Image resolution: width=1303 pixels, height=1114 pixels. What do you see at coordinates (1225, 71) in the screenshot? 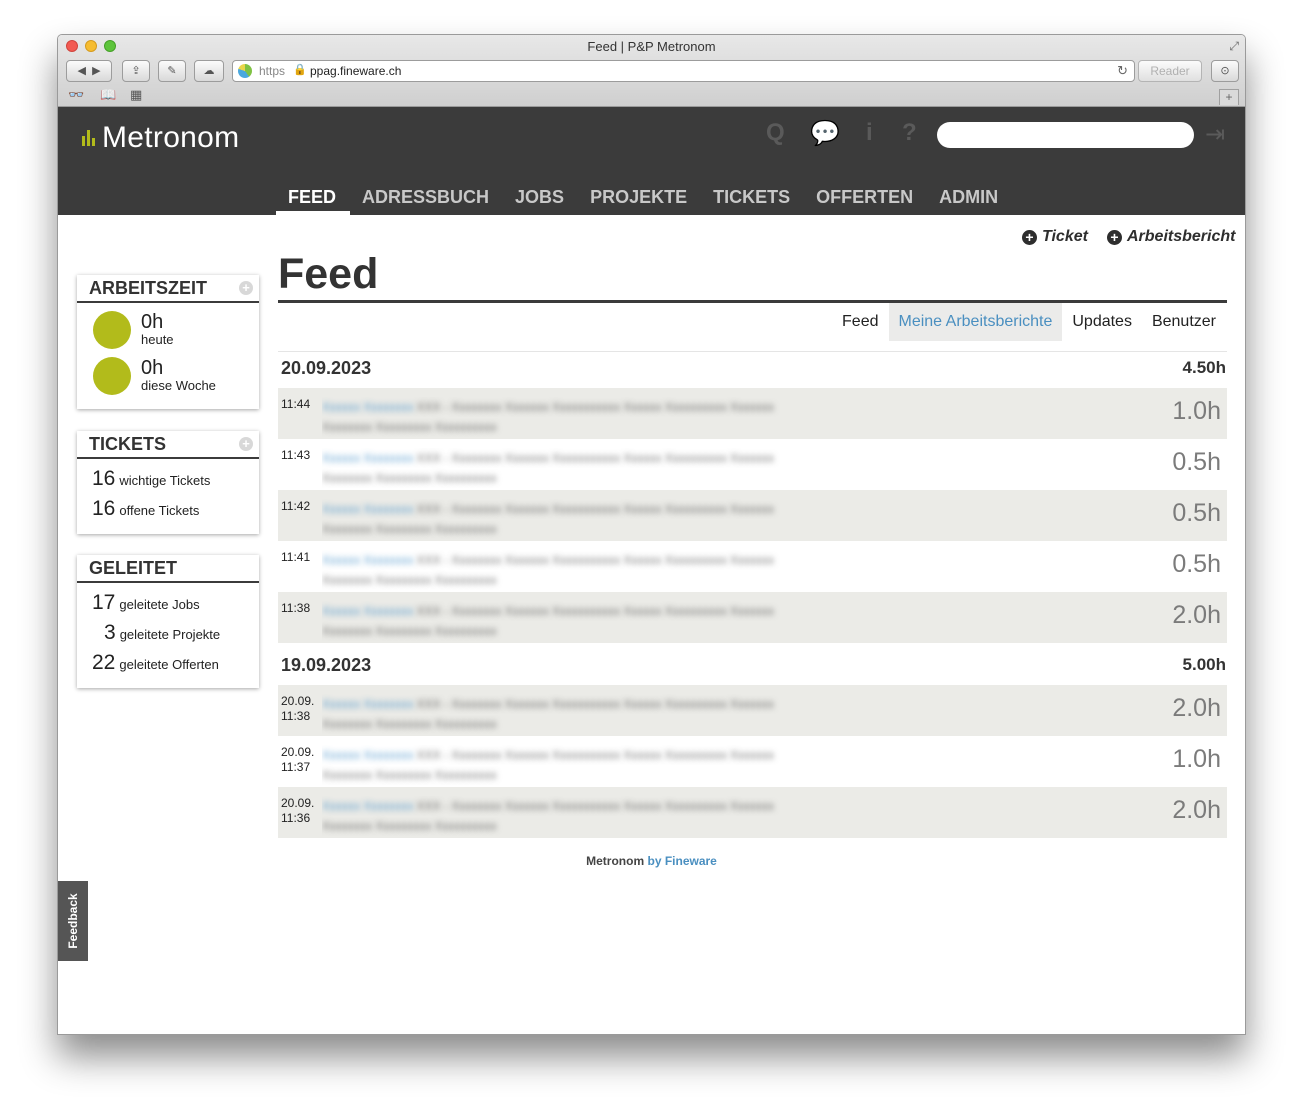
I see `downloads-button: ⊙` at bounding box center [1225, 71].